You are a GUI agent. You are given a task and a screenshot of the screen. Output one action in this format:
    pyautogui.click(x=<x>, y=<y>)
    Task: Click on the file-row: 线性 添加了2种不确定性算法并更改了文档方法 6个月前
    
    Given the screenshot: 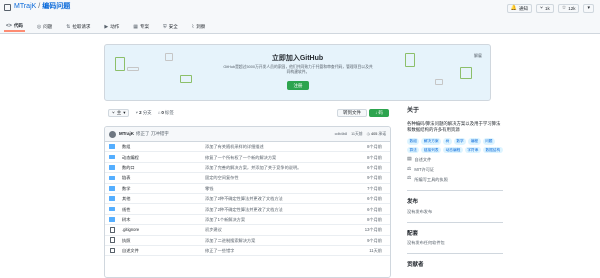 What is the action you would take?
    pyautogui.click(x=247, y=209)
    